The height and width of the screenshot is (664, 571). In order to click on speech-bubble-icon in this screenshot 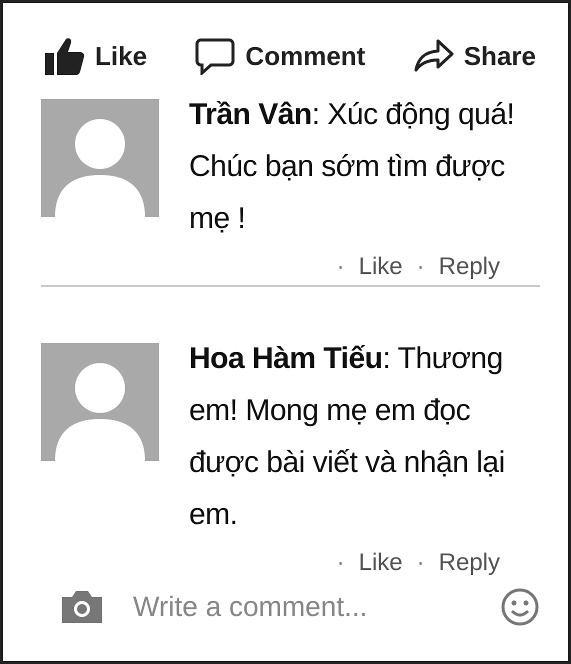, I will do `click(215, 56)`.